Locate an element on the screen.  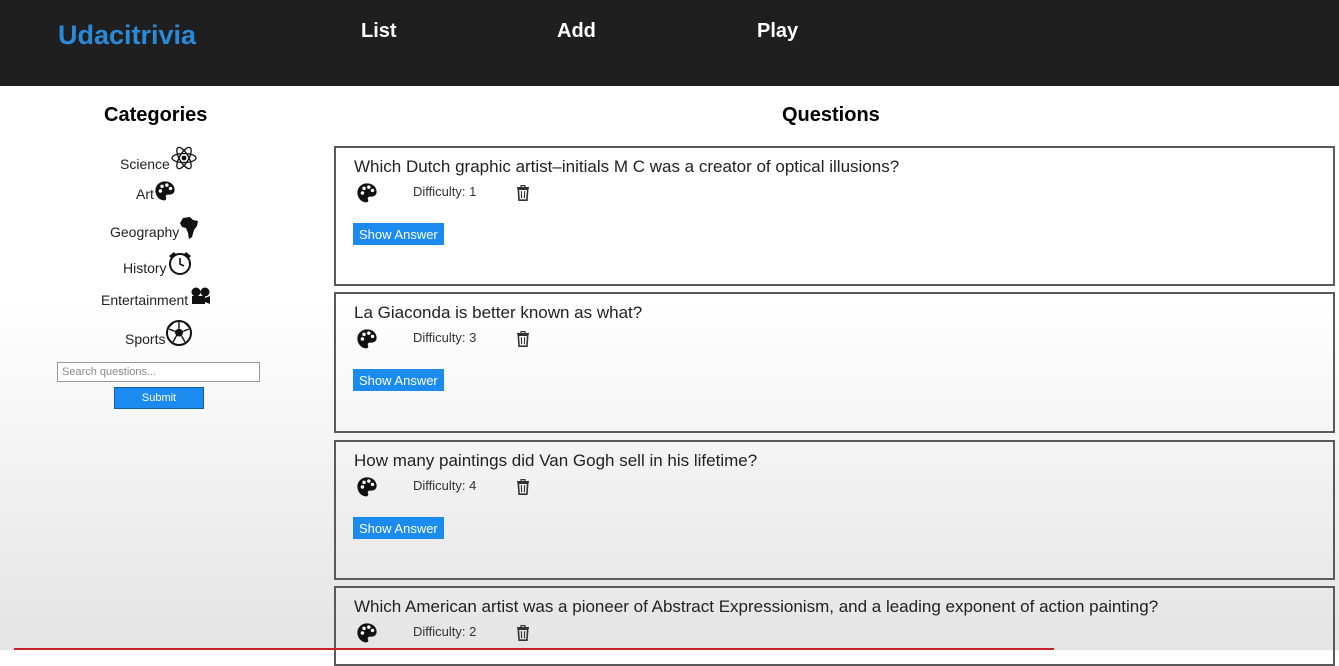
categories-title: Categories is located at coordinates (156, 115).